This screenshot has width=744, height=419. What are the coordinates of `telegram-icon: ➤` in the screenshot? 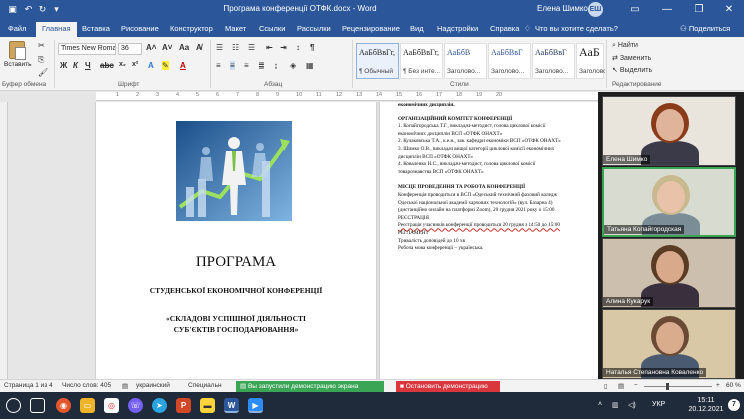 It's located at (159, 405).